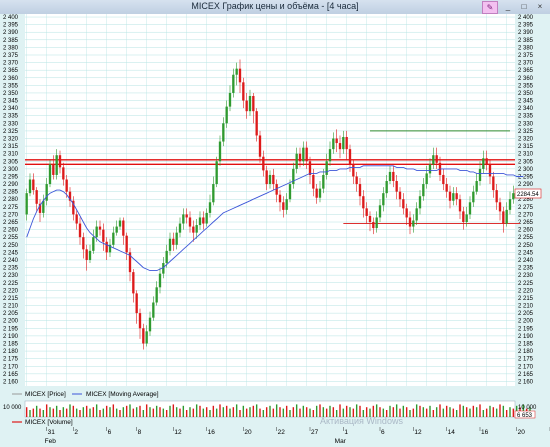  I want to click on y-tick-label: 2 300, so click(526, 170).